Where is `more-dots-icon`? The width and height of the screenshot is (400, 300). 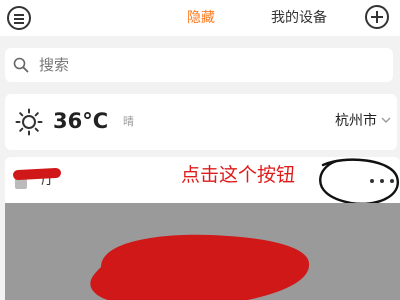 more-dots-icon is located at coordinates (382, 180).